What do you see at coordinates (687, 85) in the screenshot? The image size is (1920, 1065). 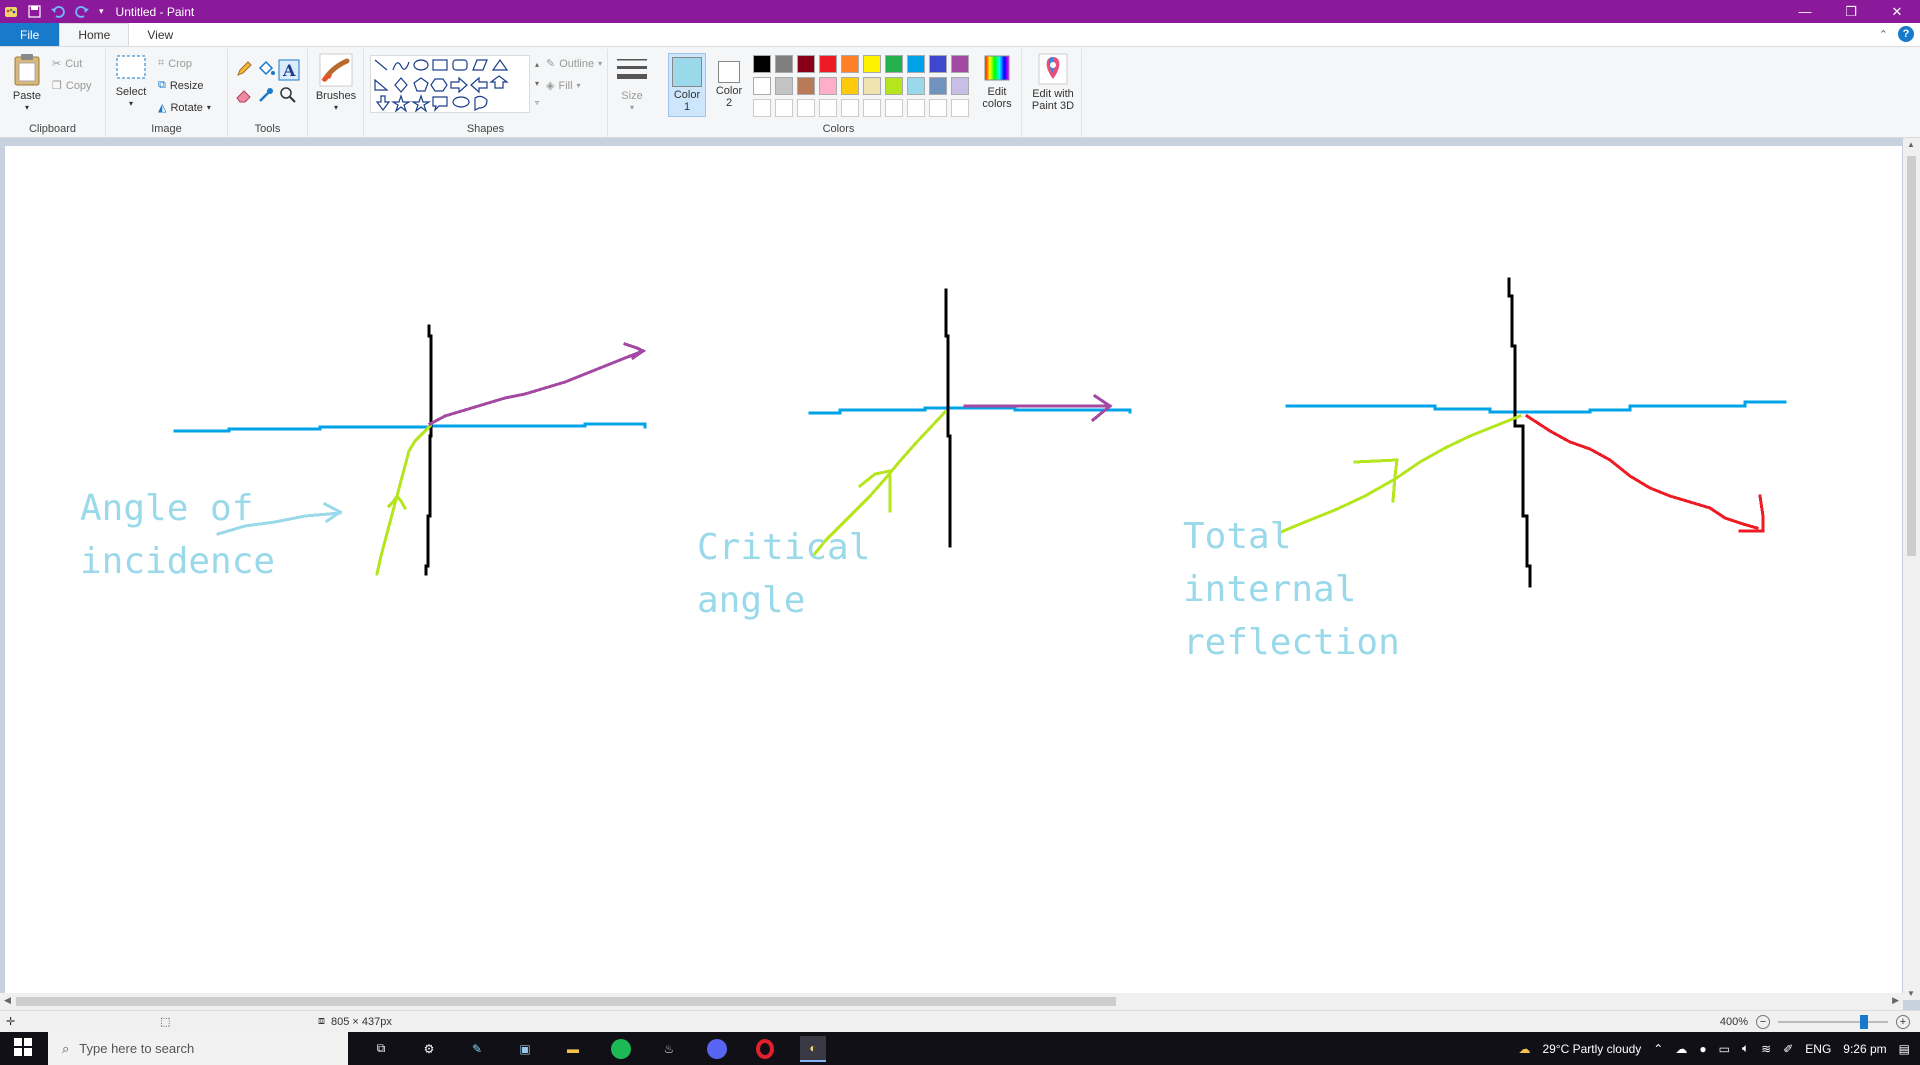 I see `color1-button: Color 1` at bounding box center [687, 85].